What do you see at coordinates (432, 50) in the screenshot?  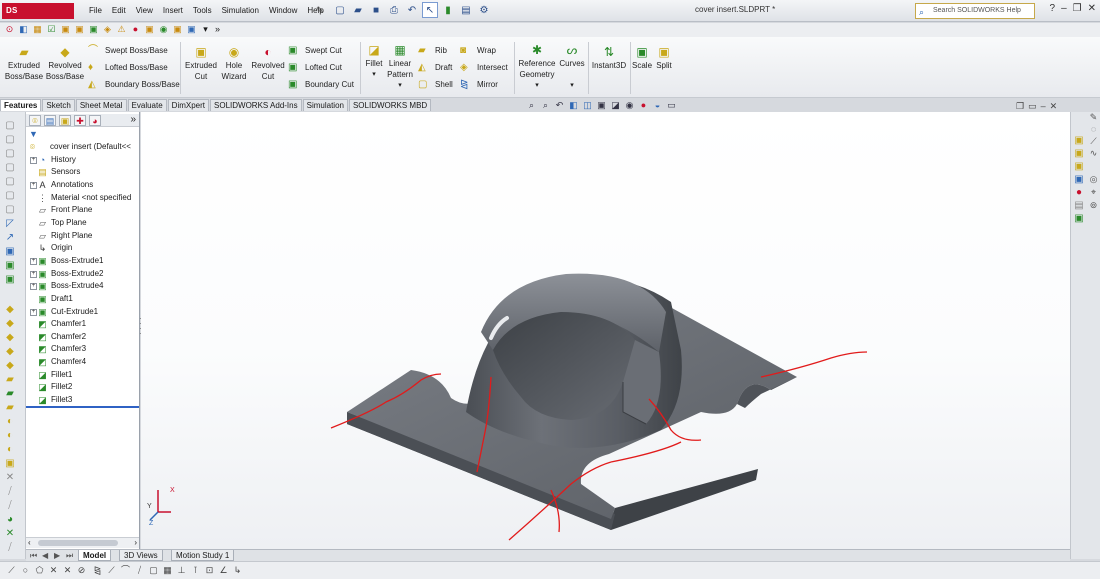 I see `rib-button: ▰ Rib` at bounding box center [432, 50].